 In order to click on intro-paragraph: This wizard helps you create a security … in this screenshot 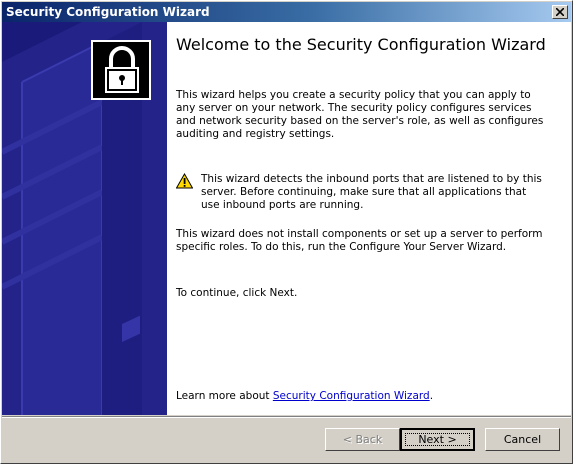, I will do `click(360, 114)`.